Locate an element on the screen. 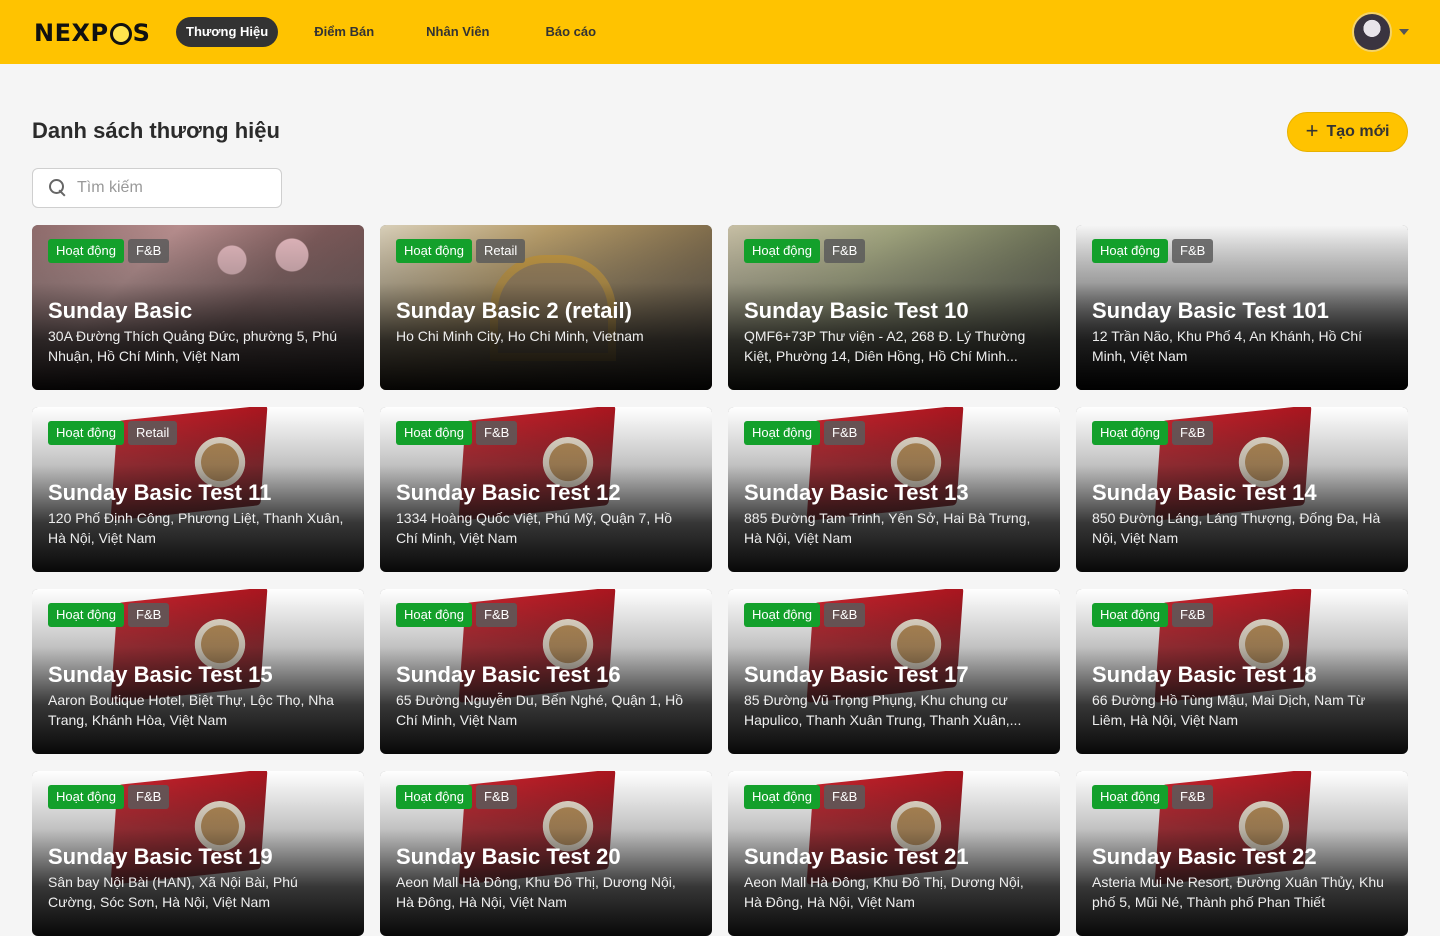 This screenshot has width=1440, height=936. brand-name: Sunday Basic Test 12 is located at coordinates (508, 492).